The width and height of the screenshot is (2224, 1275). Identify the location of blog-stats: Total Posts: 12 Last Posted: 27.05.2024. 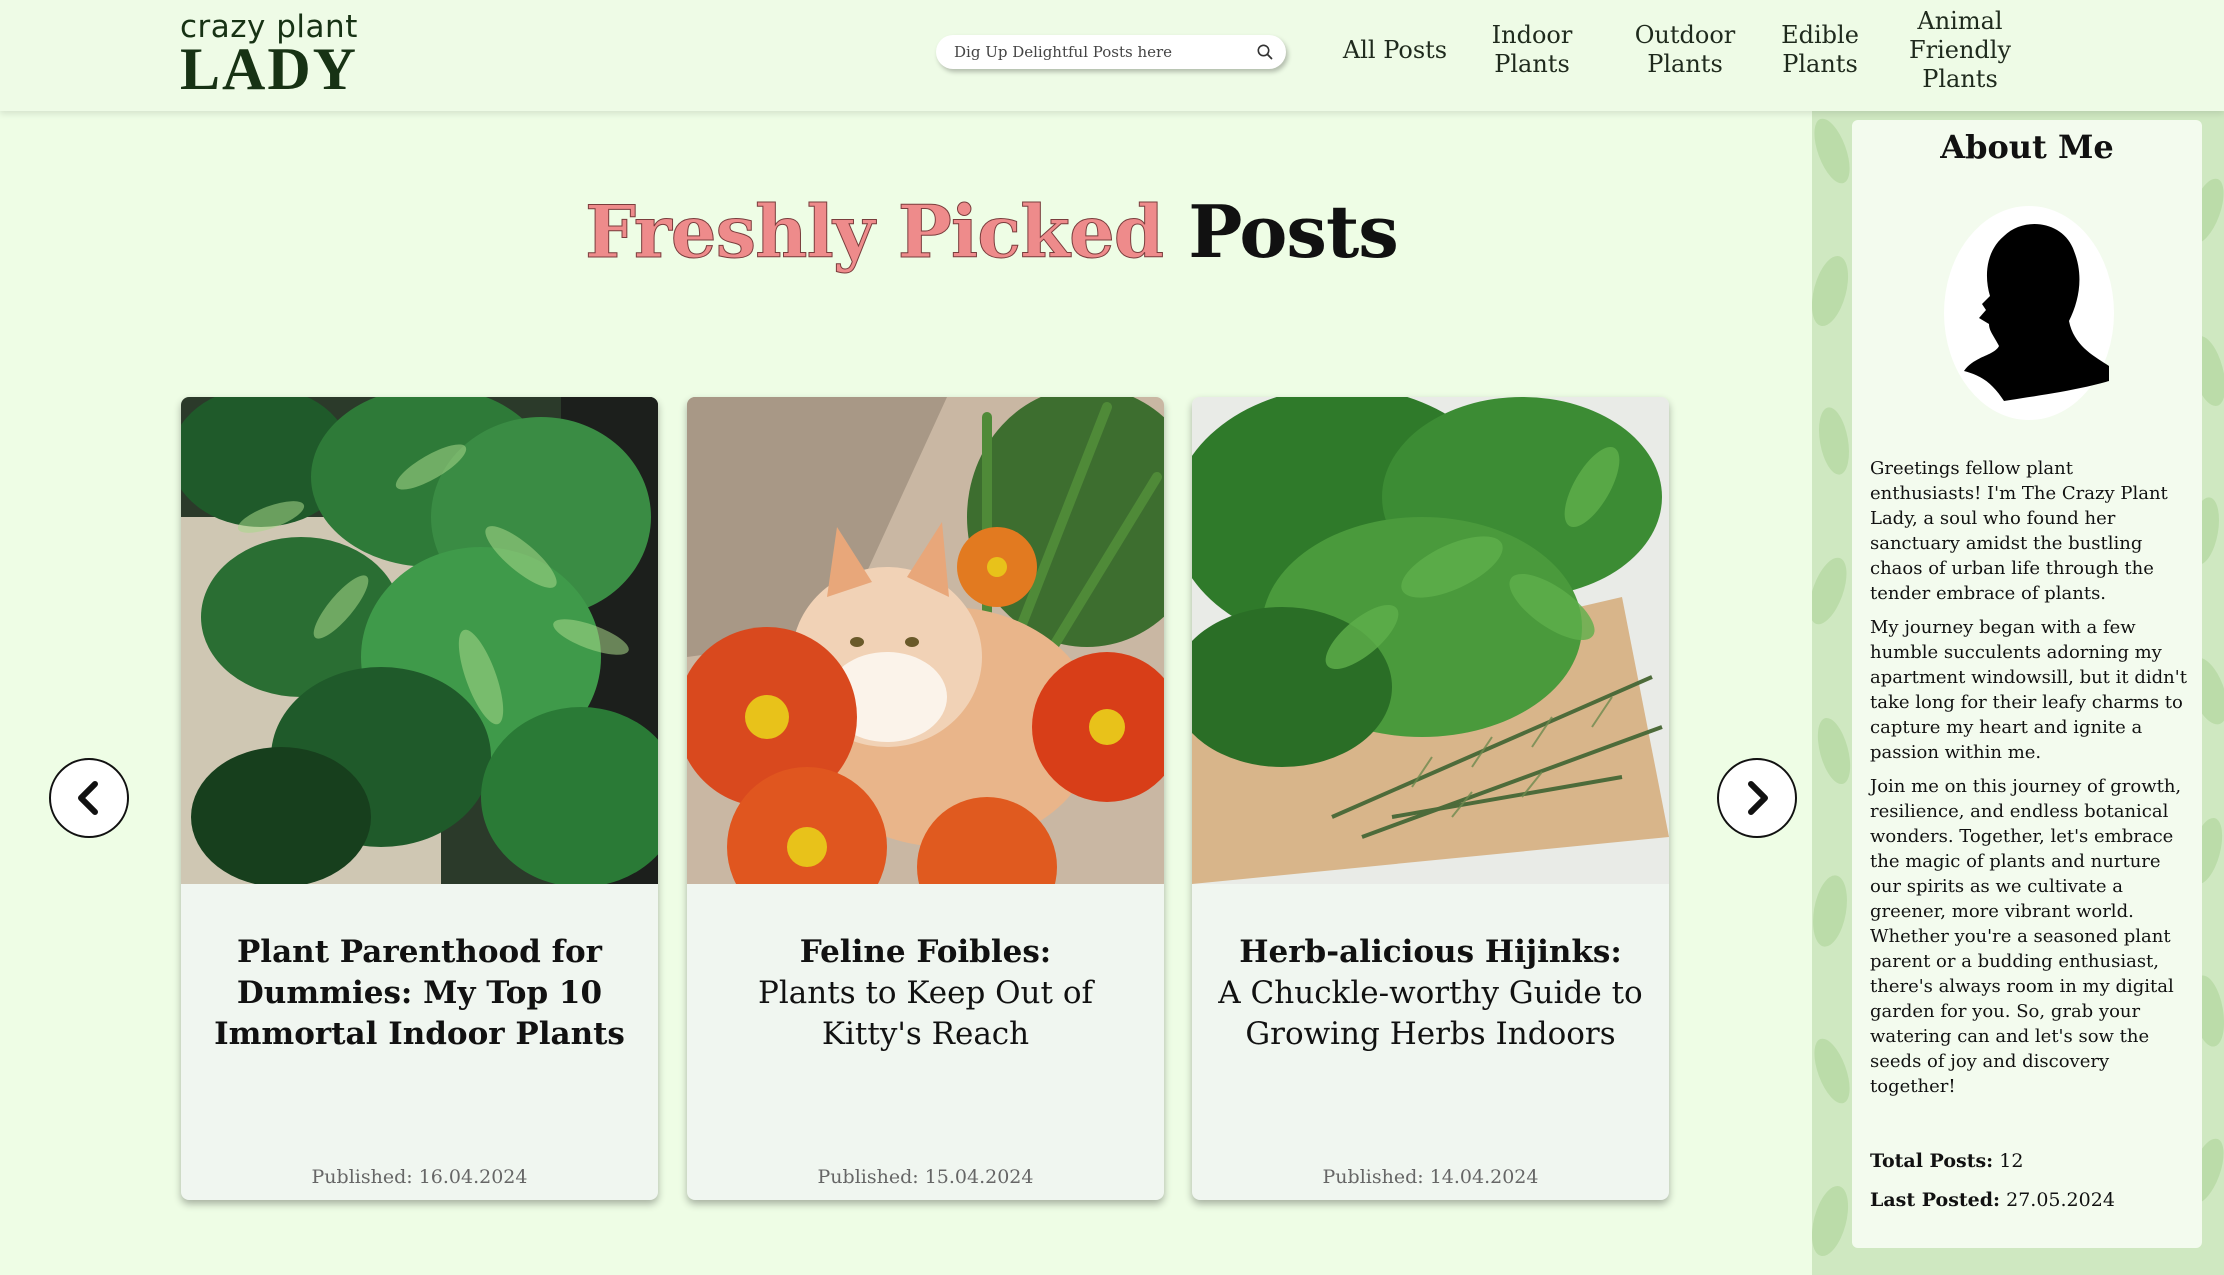
(1992, 1189).